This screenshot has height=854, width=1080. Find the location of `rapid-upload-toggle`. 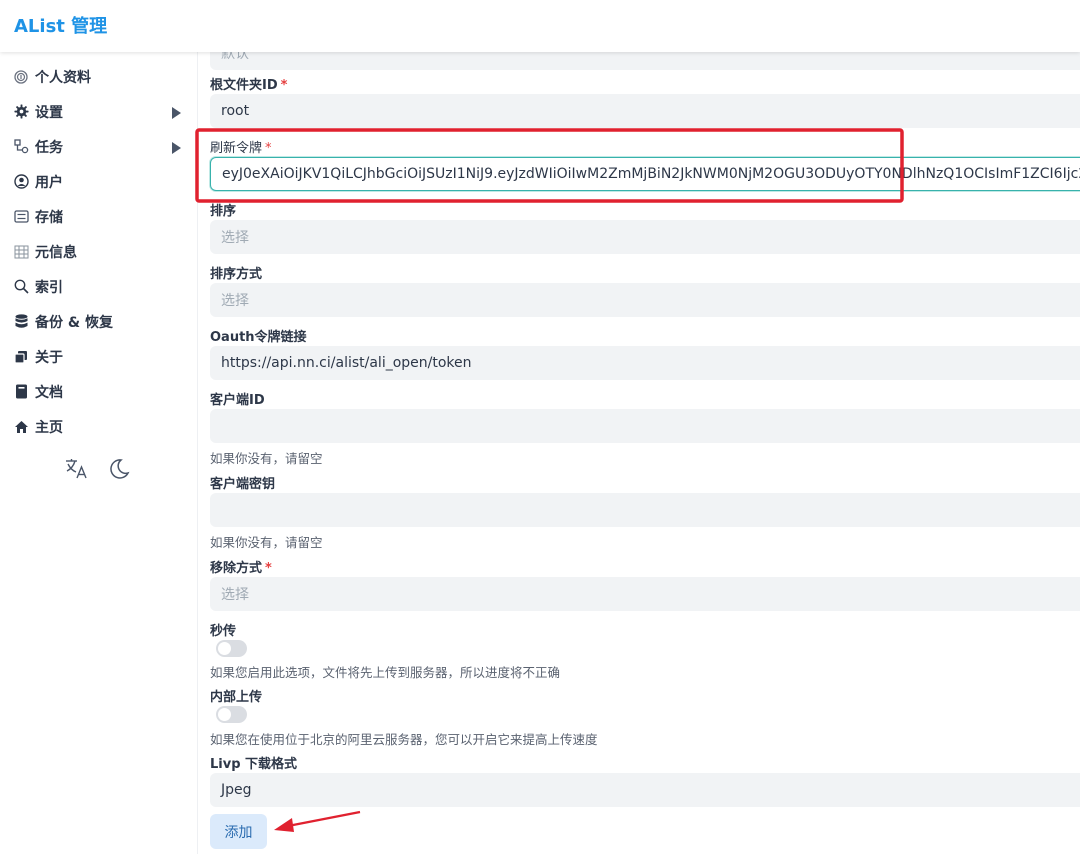

rapid-upload-toggle is located at coordinates (231, 648).